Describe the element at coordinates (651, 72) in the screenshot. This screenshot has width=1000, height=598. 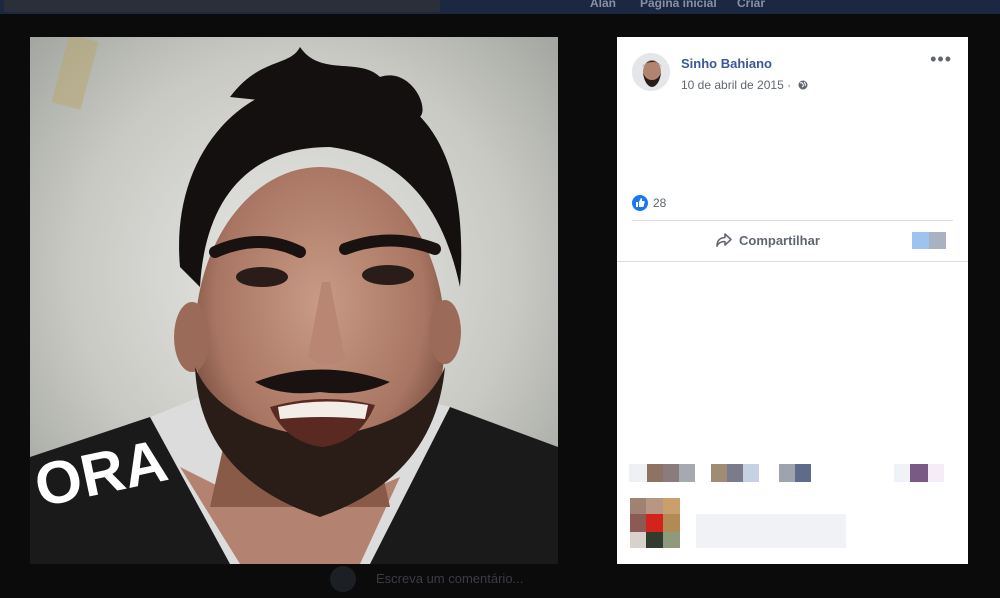
I see `author-avatar` at that location.